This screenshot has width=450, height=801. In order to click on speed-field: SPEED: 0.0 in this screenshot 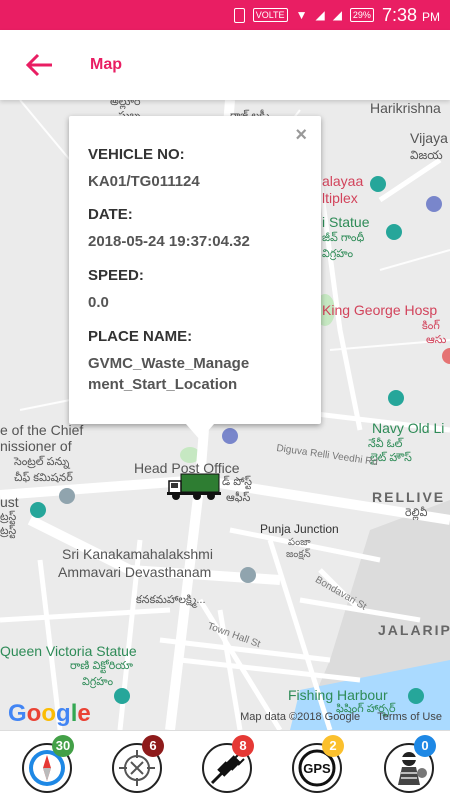, I will do `click(116, 290)`.